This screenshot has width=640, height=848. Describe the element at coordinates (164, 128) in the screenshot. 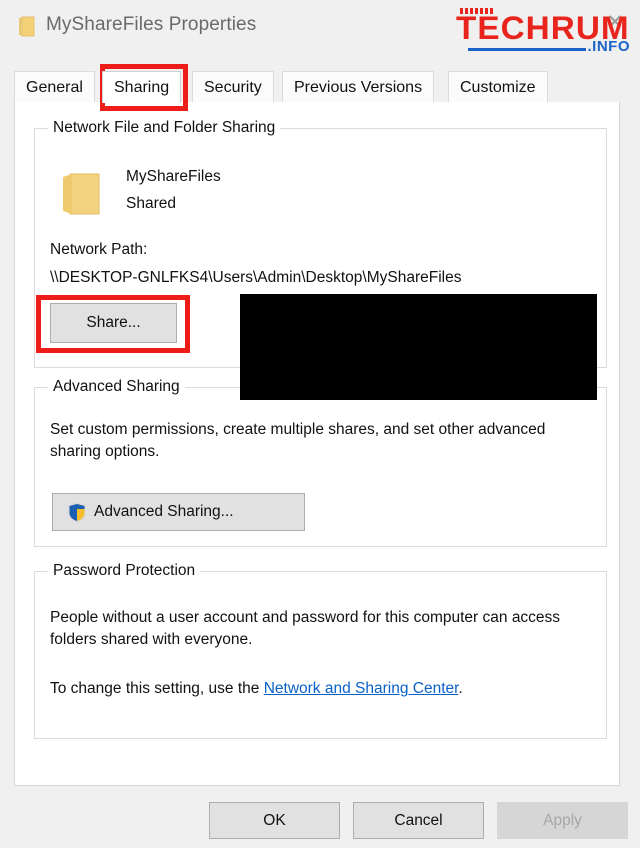

I see `network-sharing-group-title: Network File and Folder Sharing` at that location.